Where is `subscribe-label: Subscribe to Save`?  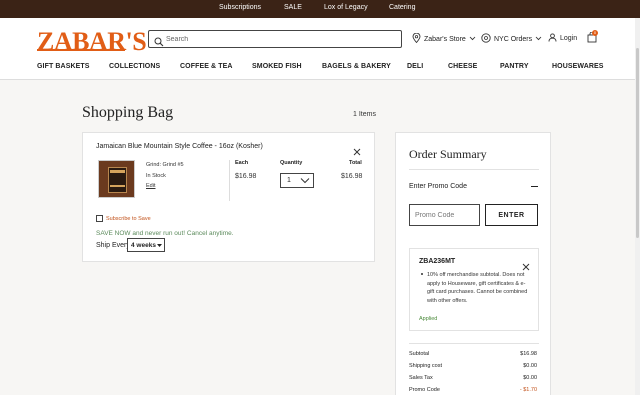
subscribe-label: Subscribe to Save is located at coordinates (128, 219).